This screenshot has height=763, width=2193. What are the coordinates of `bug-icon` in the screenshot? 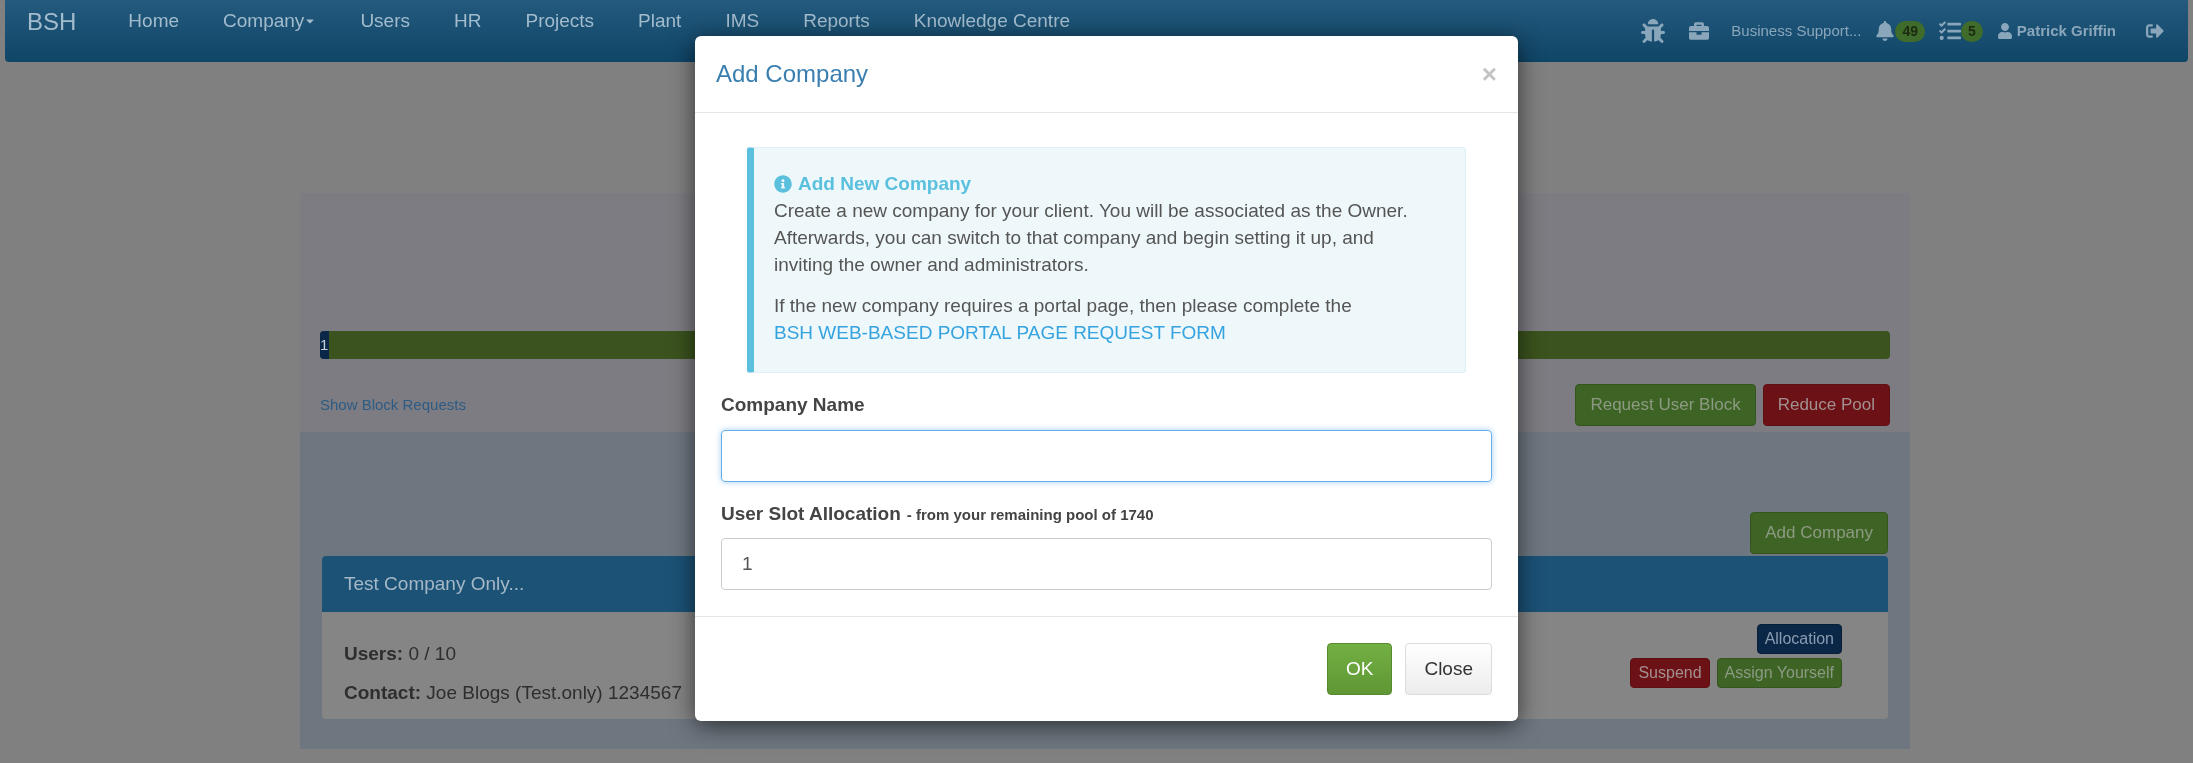 It's located at (1653, 31).